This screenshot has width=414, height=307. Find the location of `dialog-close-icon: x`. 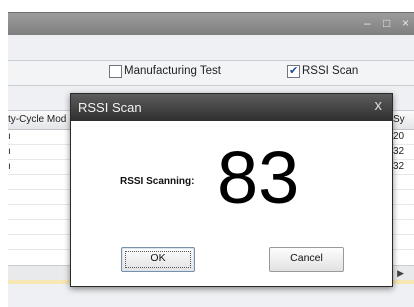

dialog-close-icon: x is located at coordinates (379, 106).